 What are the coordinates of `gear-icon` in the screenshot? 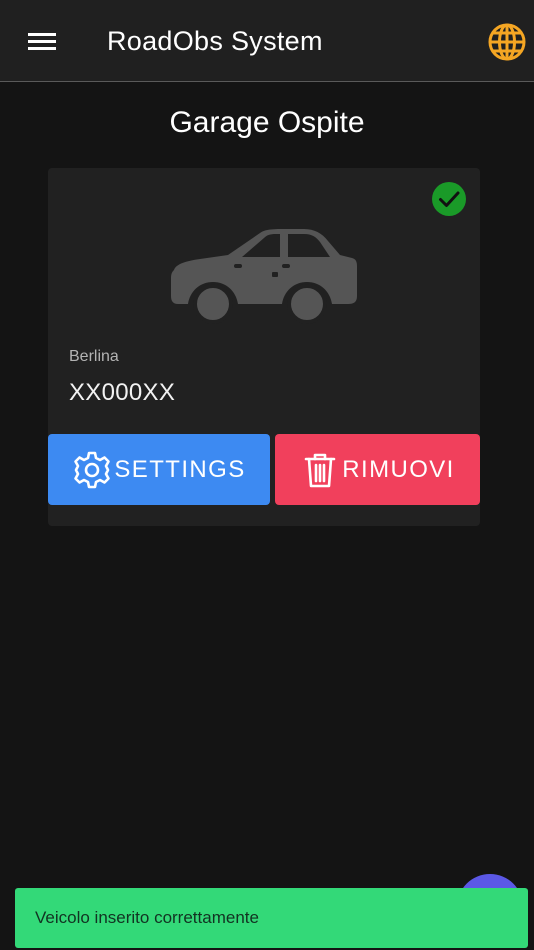 It's located at (92, 470).